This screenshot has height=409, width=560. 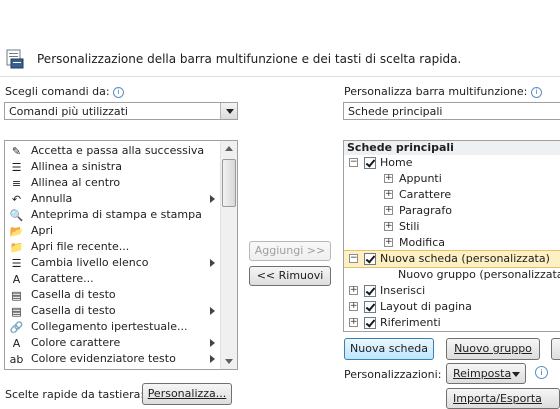 What do you see at coordinates (493, 349) in the screenshot?
I see `new-group-button: Nuovo gruppo` at bounding box center [493, 349].